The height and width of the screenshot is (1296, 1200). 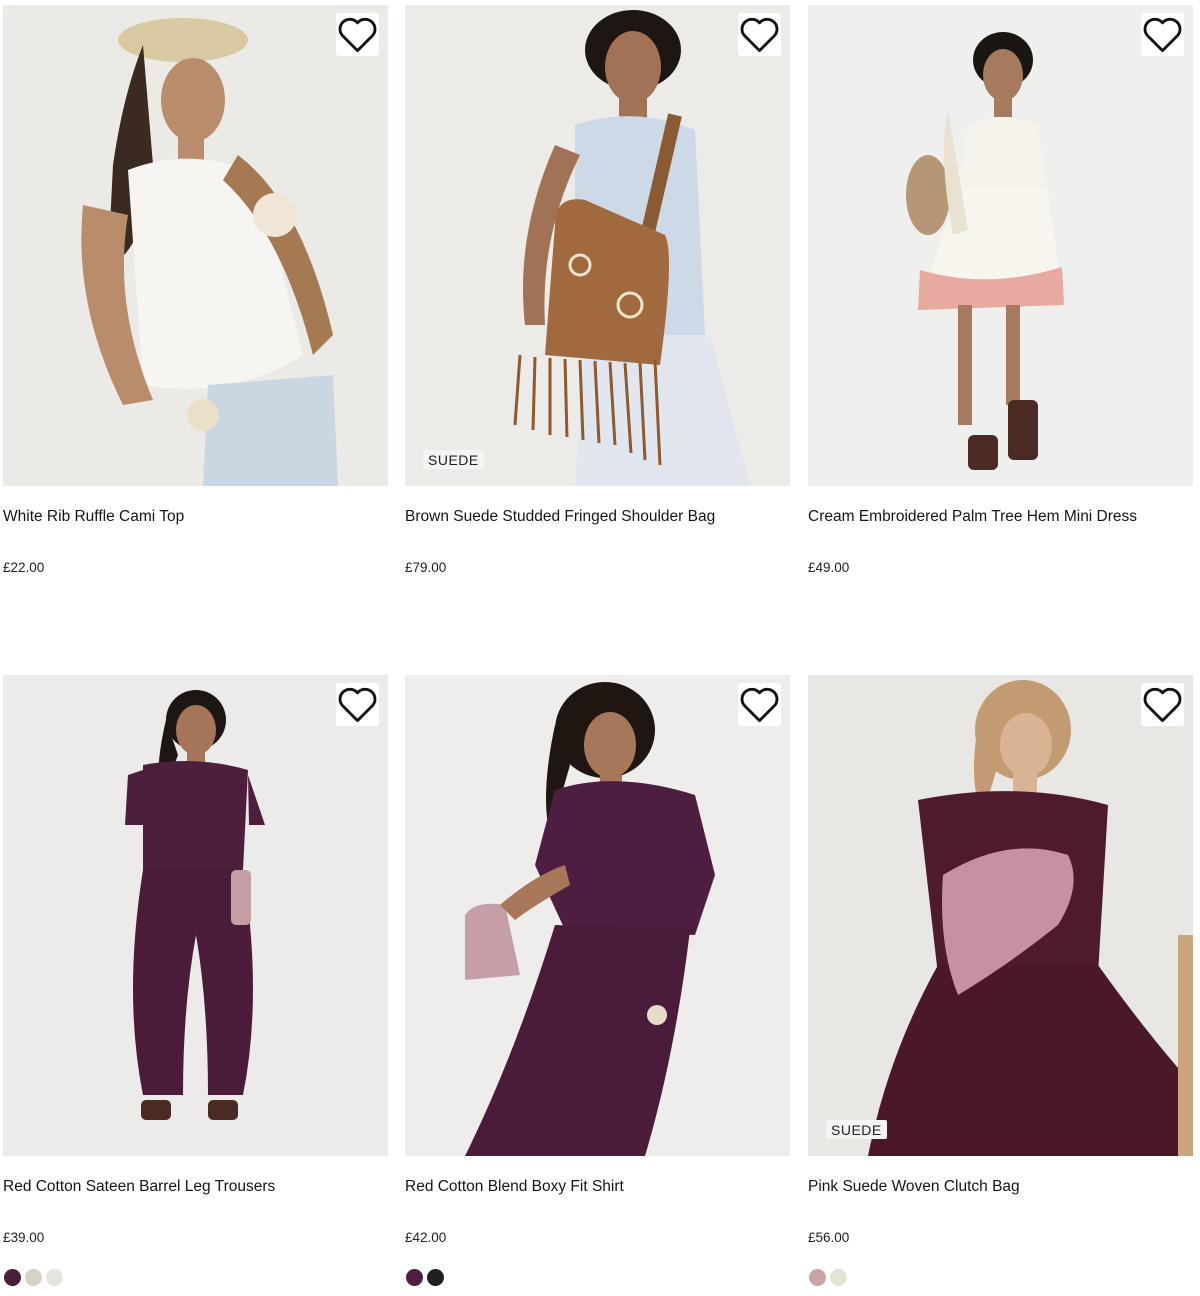 I want to click on product-card: SUEDE Pink Suede Woven Clutch Bag £56.00, so click(x=1000, y=960).